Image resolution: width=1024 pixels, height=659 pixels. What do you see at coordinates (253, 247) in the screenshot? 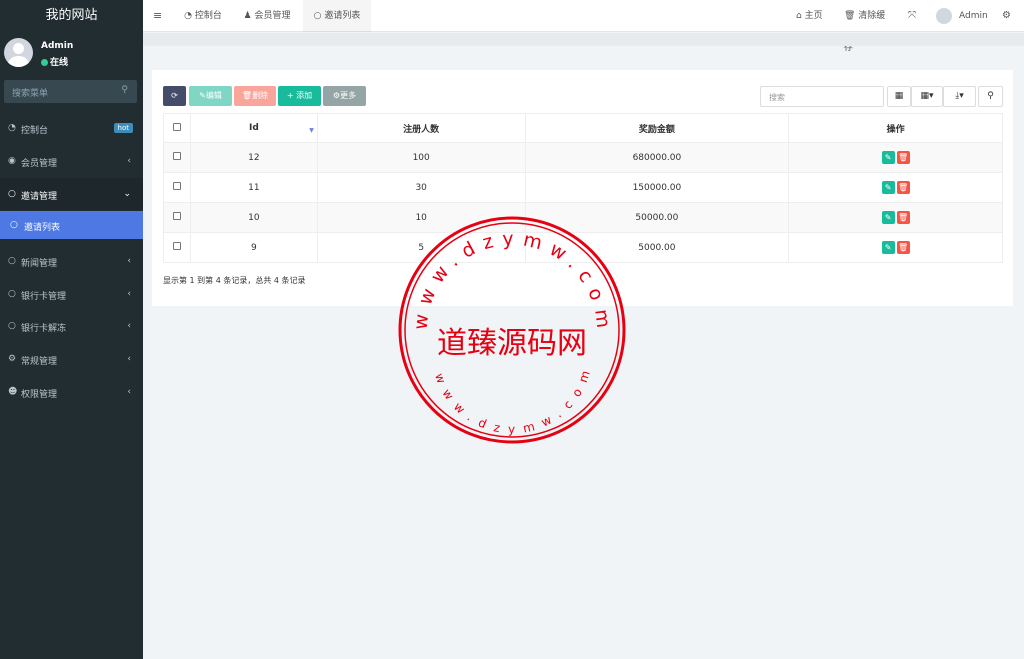
I see `cell-id: 9` at bounding box center [253, 247].